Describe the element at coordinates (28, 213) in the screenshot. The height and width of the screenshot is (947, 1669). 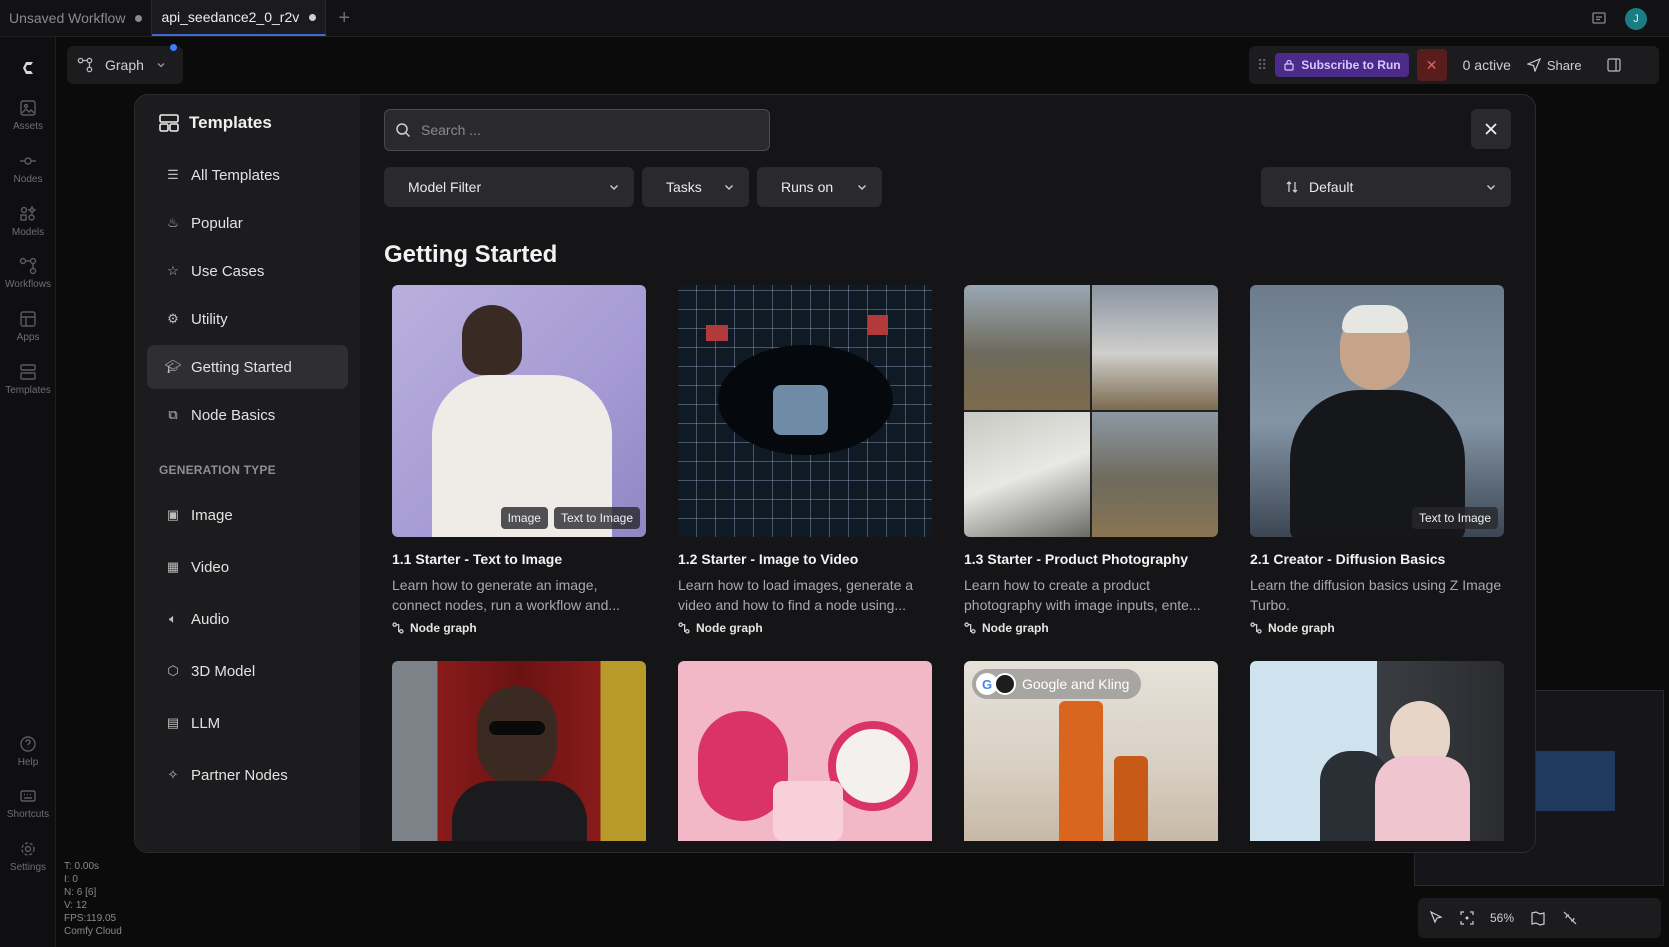
I see `models-icon` at that location.